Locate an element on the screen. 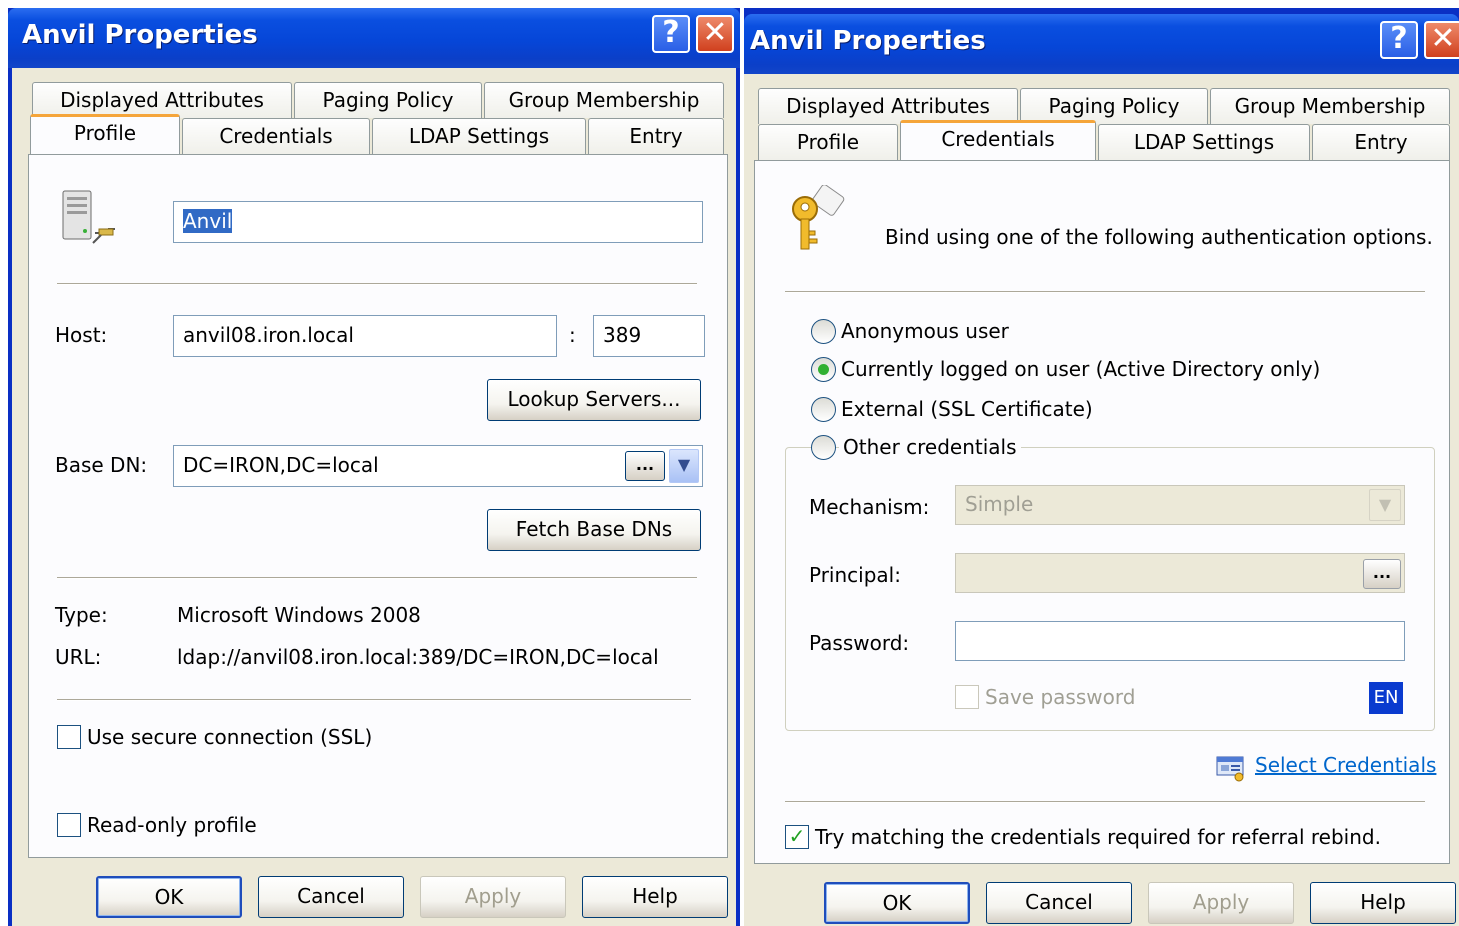  password-input is located at coordinates (1180, 641).